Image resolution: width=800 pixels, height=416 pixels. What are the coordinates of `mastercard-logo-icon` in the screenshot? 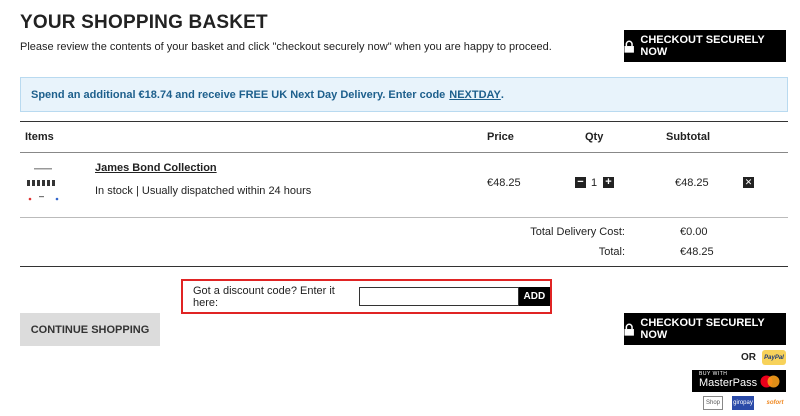 It's located at (770, 381).